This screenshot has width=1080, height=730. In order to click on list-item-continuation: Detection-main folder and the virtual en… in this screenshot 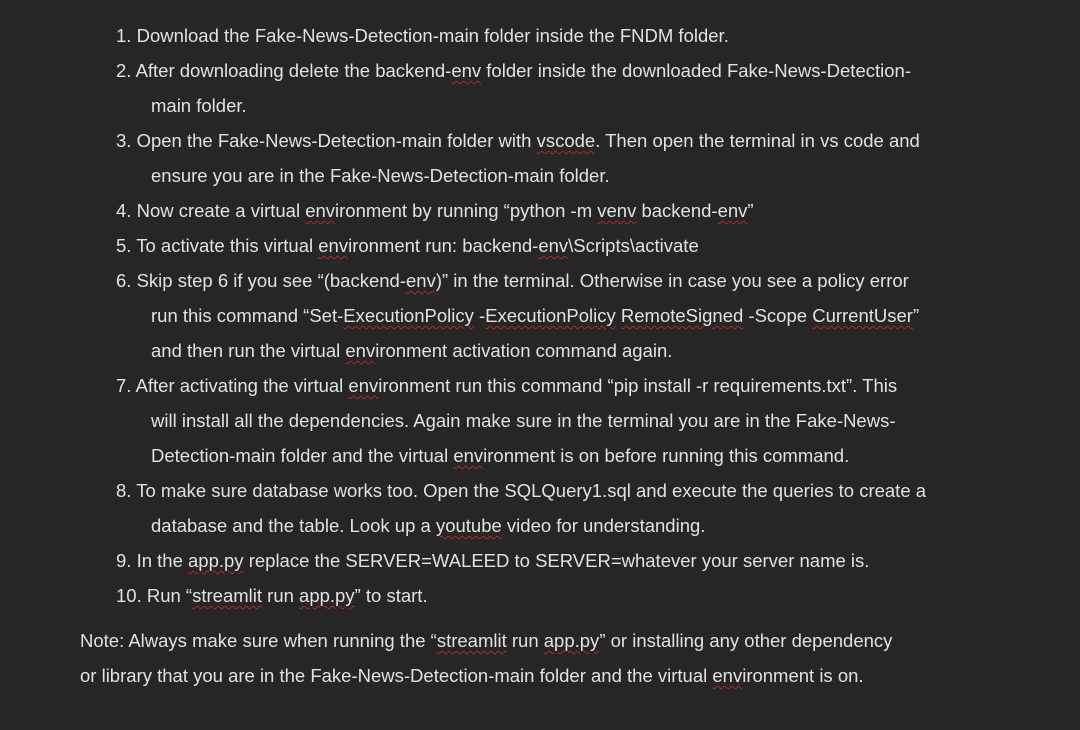, I will do `click(500, 455)`.